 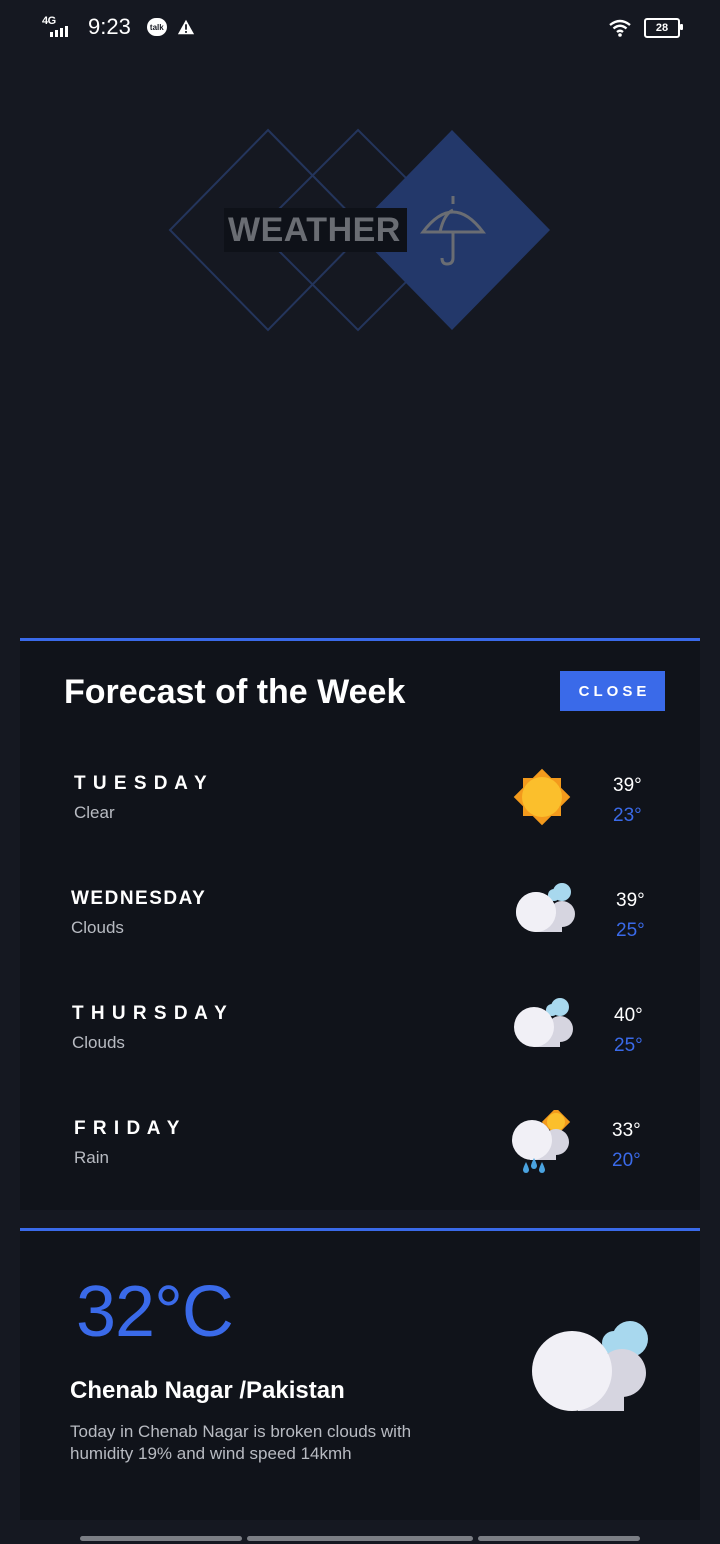 What do you see at coordinates (627, 815) in the screenshot?
I see `temp-low: 23°` at bounding box center [627, 815].